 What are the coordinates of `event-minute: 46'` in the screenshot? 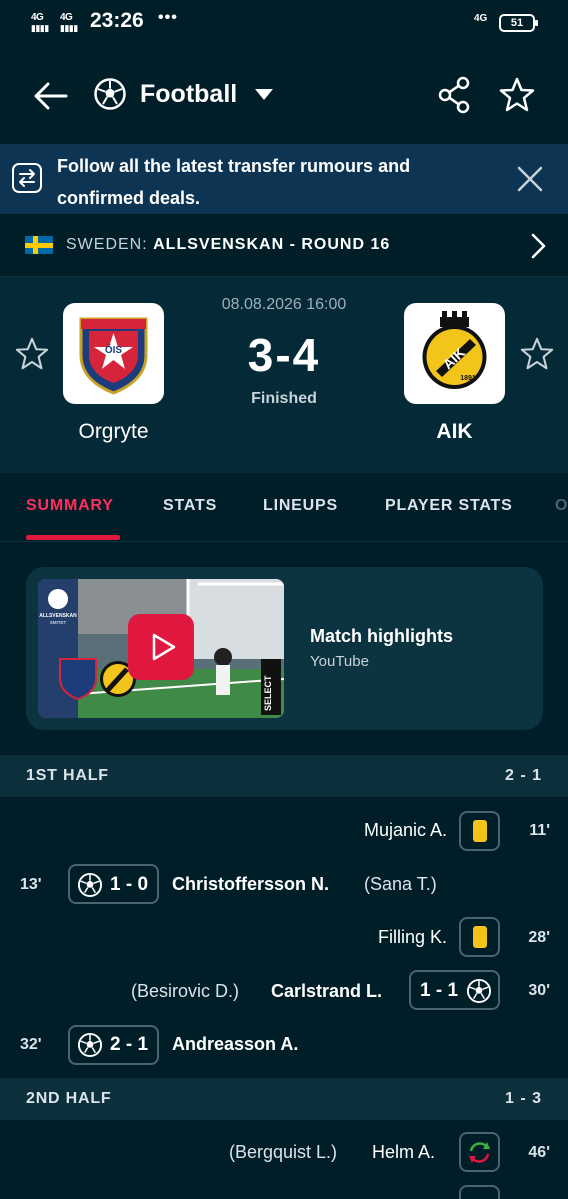 It's located at (539, 1152).